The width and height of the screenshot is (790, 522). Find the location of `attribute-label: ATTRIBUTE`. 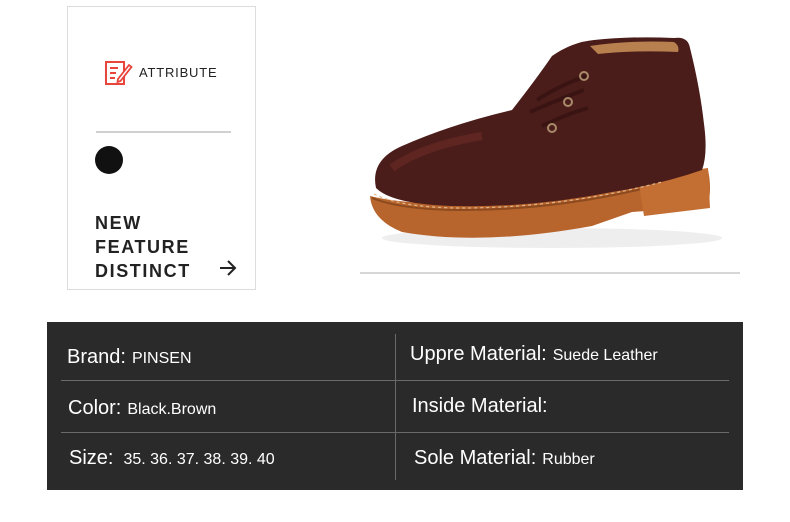

attribute-label: ATTRIBUTE is located at coordinates (178, 72).